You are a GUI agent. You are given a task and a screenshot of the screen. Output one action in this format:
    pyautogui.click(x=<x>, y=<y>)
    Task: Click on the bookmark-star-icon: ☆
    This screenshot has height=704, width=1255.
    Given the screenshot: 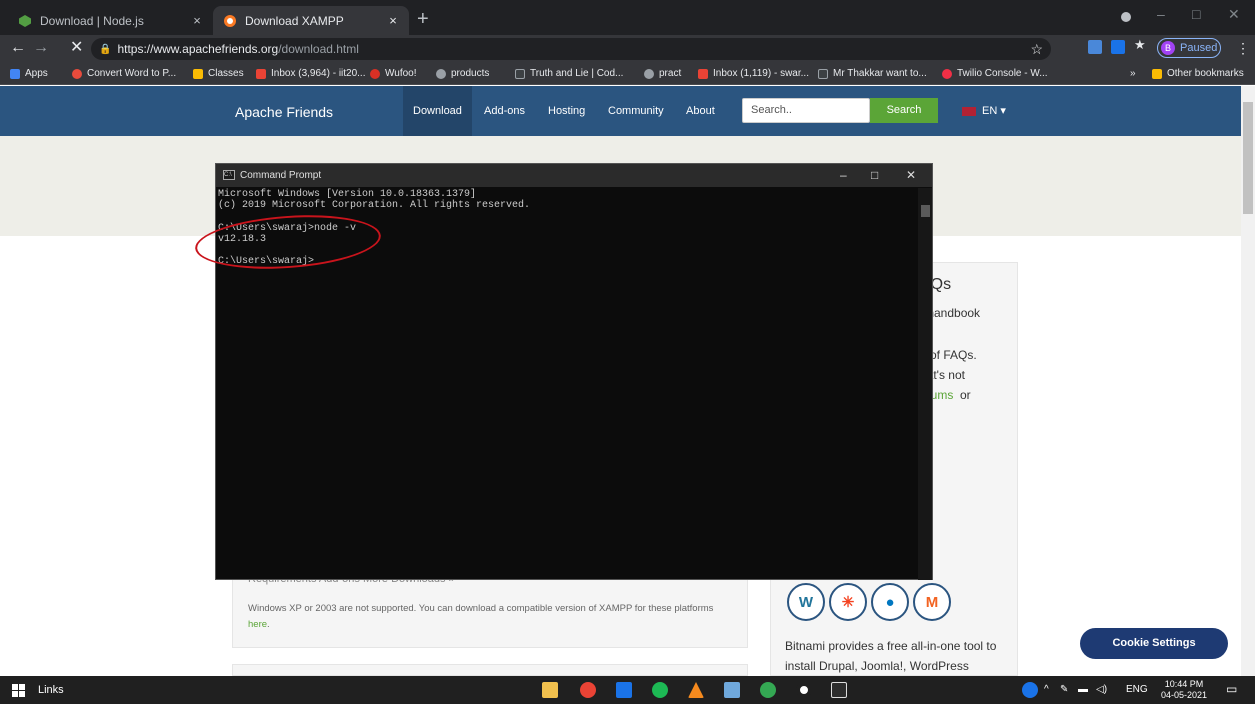 What is the action you would take?
    pyautogui.click(x=1036, y=49)
    